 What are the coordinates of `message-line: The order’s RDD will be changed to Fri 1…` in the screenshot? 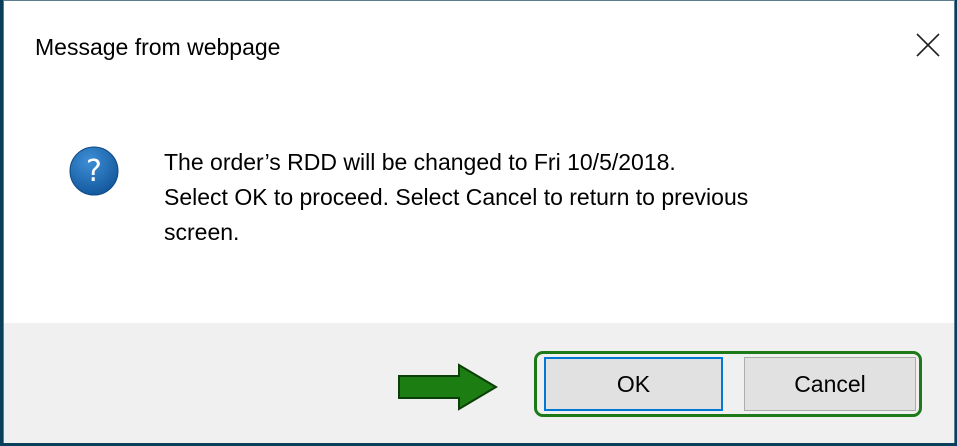 It's located at (420, 162).